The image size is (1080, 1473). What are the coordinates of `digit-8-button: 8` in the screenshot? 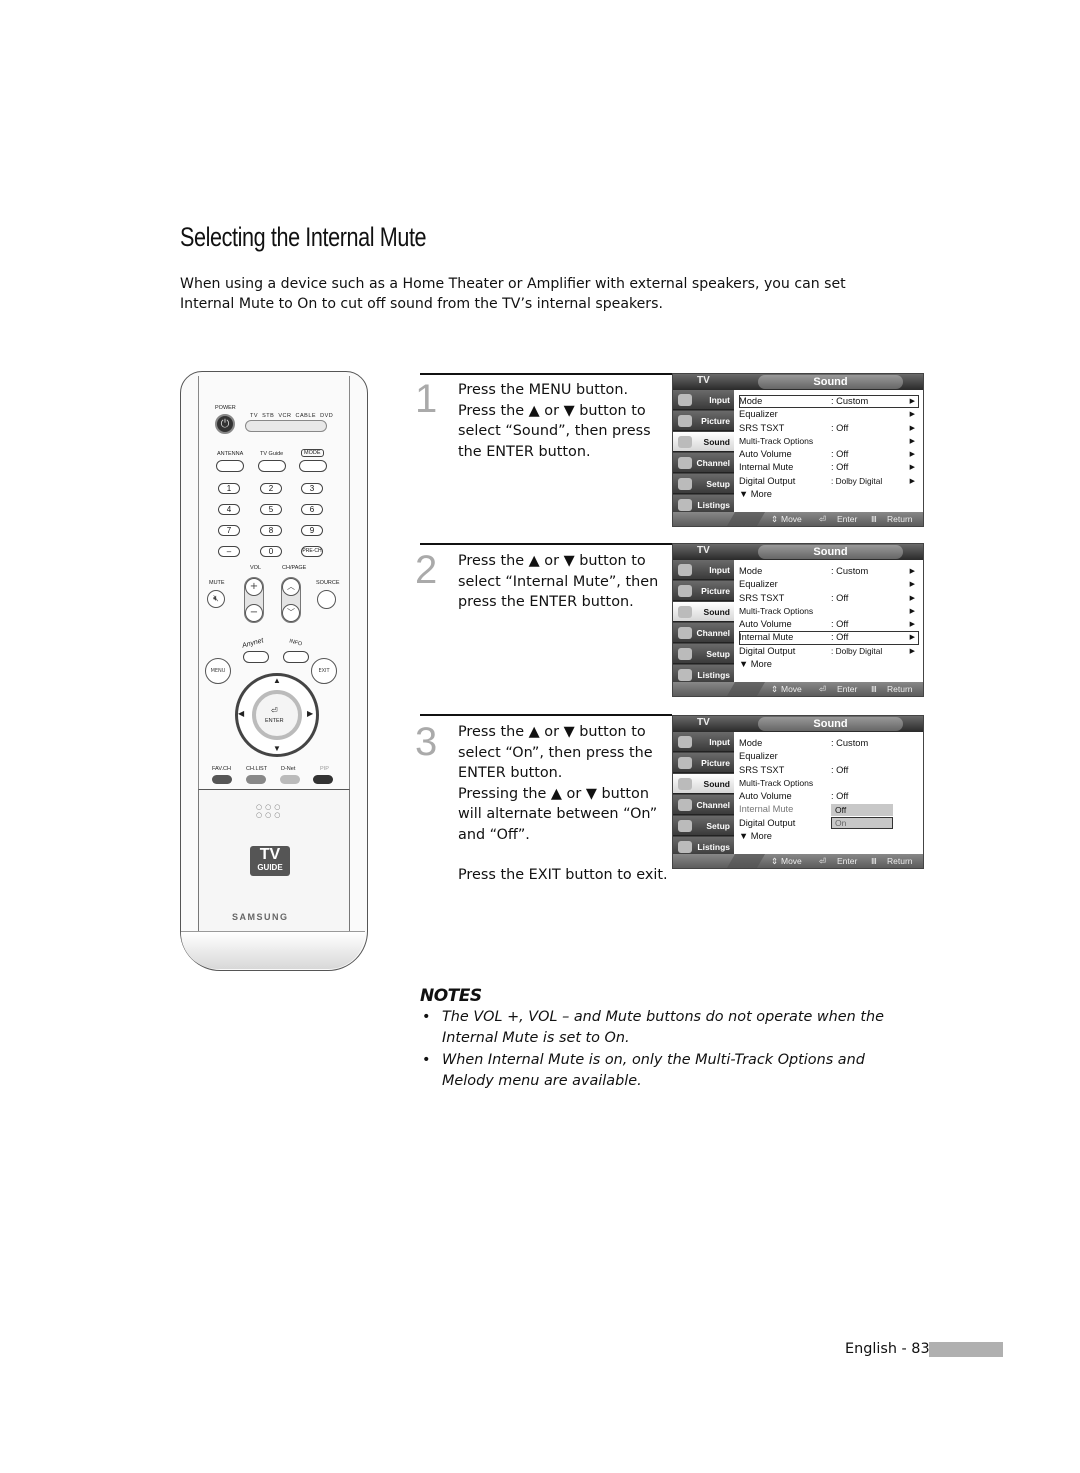 It's located at (271, 530).